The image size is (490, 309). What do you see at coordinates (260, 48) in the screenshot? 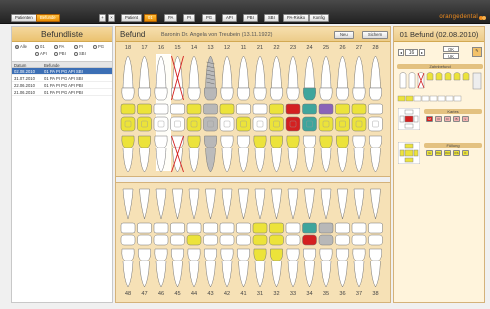
I see `tooth-number-21: 21` at bounding box center [260, 48].